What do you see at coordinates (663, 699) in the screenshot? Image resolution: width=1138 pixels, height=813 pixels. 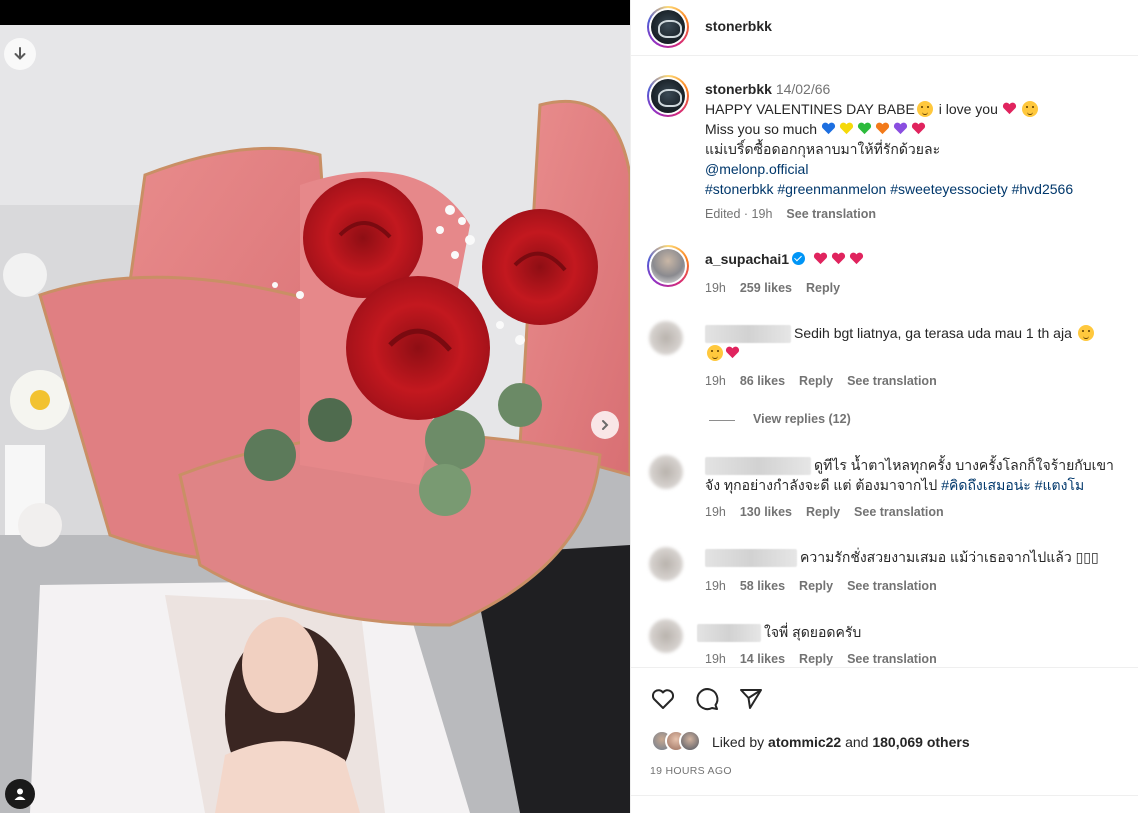 I see `heart-icon` at bounding box center [663, 699].